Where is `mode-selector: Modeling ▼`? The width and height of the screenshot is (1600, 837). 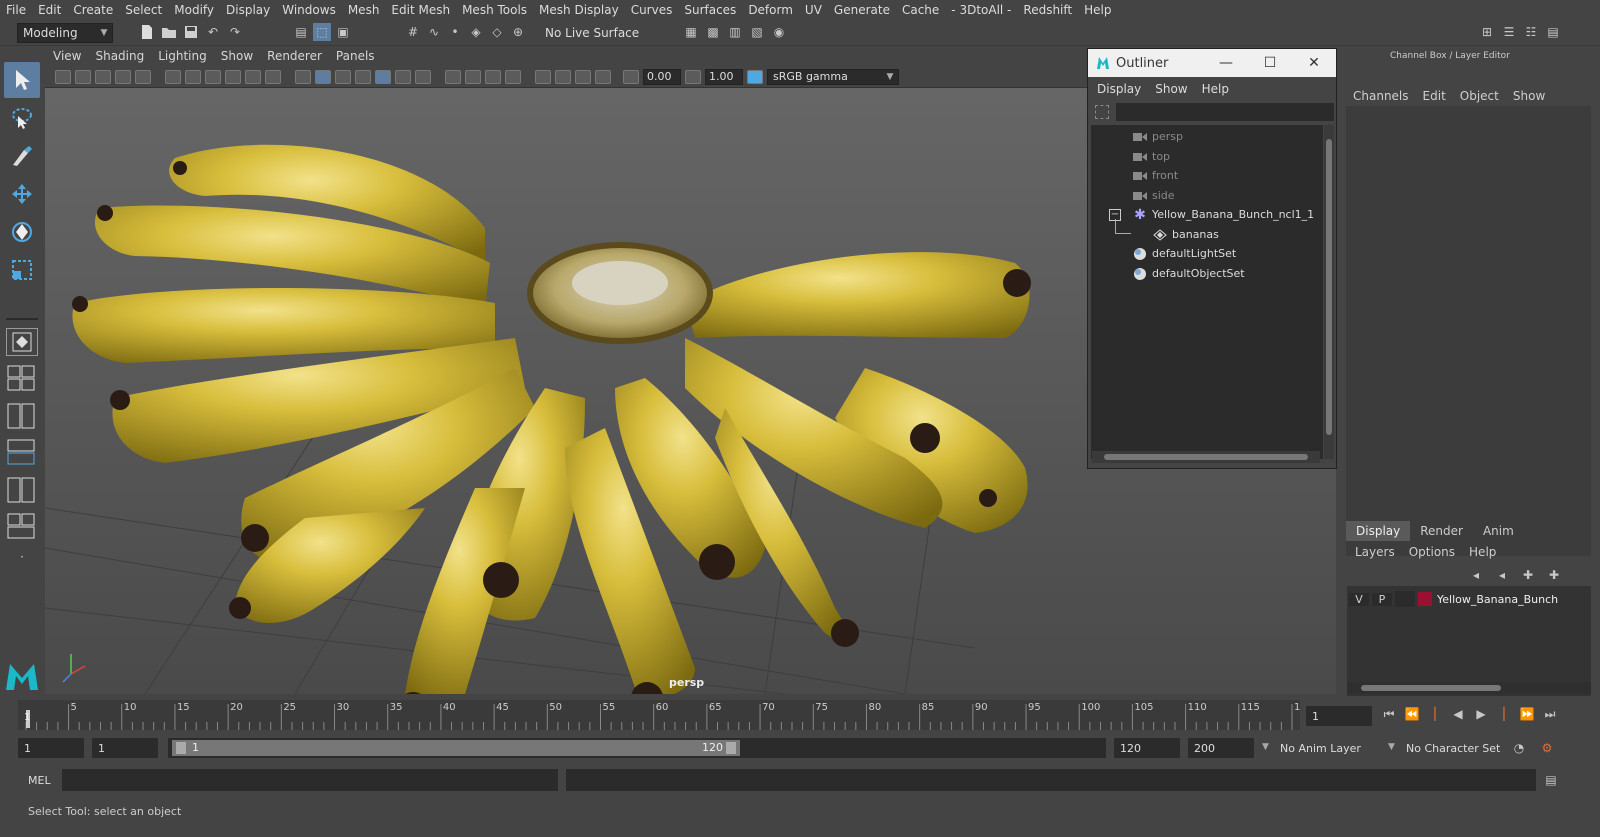
mode-selector: Modeling ▼ is located at coordinates (65, 33).